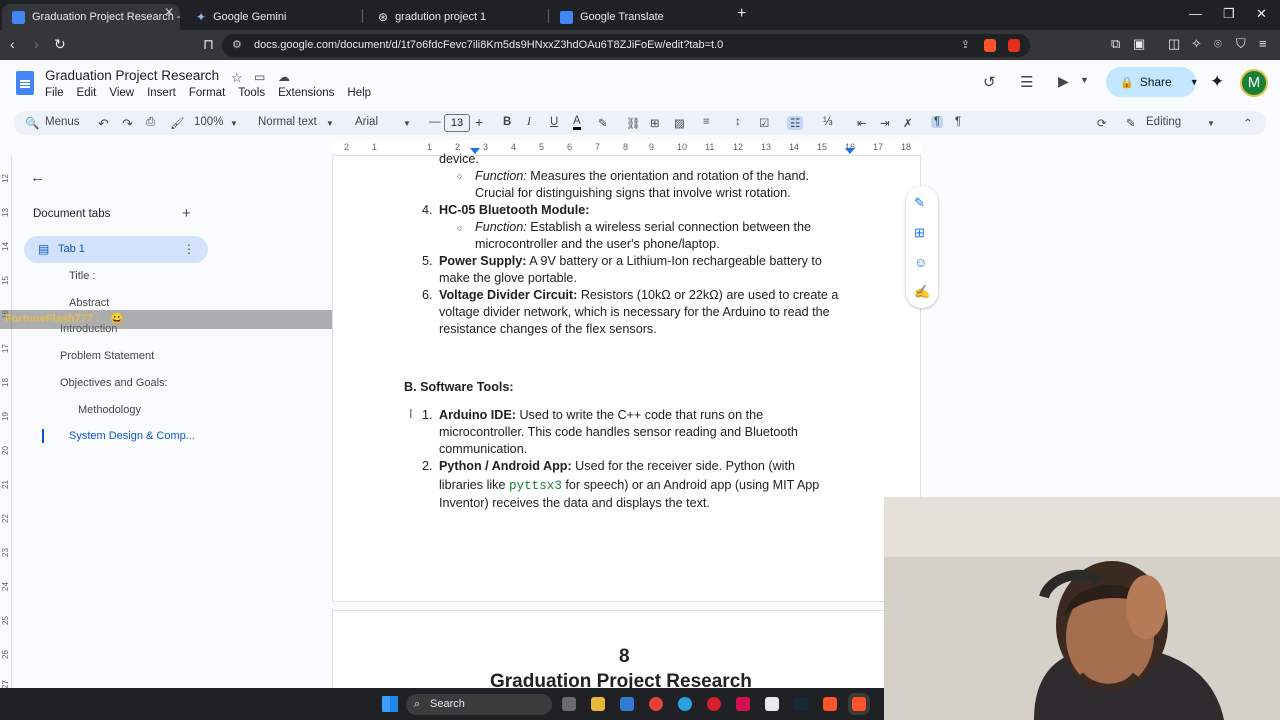 The height and width of the screenshot is (720, 1280). What do you see at coordinates (764, 123) in the screenshot?
I see `checklist-icon: ☑` at bounding box center [764, 123].